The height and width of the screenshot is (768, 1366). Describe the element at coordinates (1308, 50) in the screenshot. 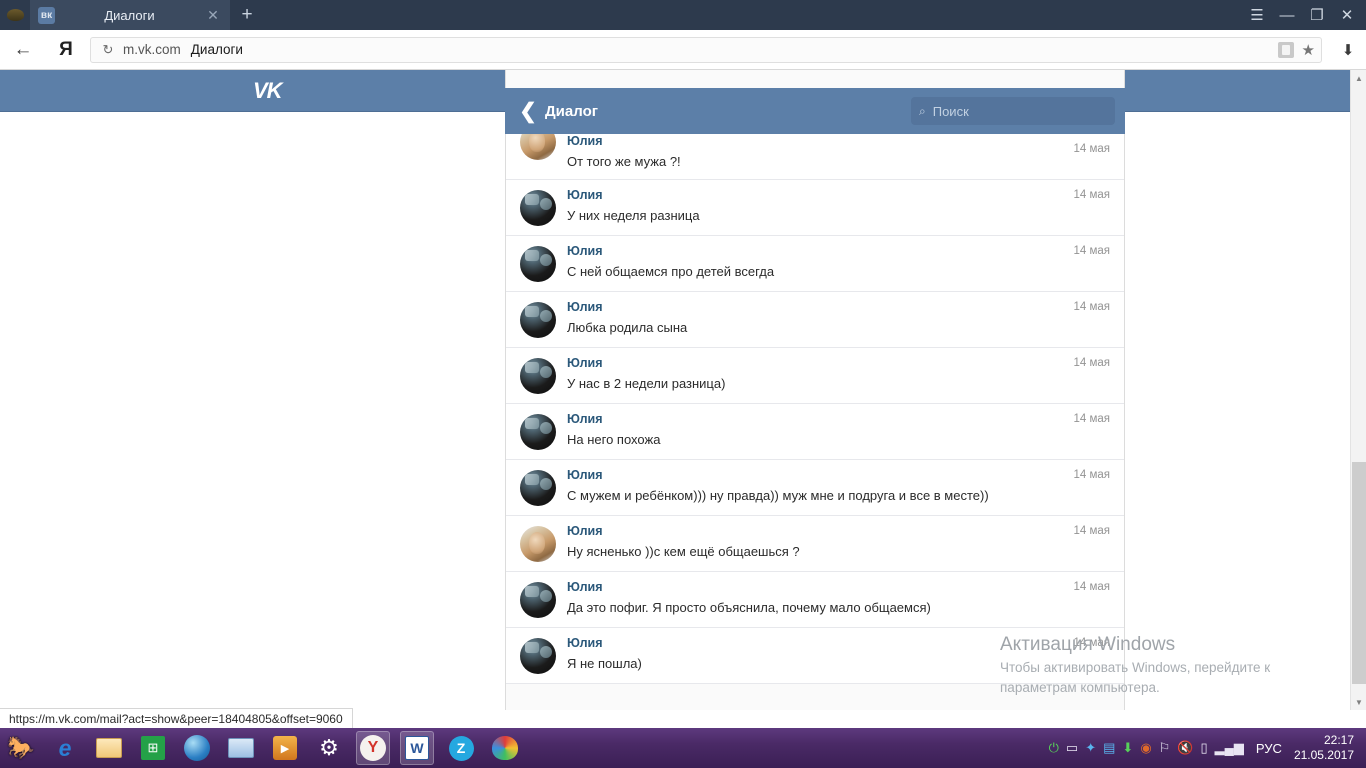

I see `bookmark-star-icon: ★` at that location.